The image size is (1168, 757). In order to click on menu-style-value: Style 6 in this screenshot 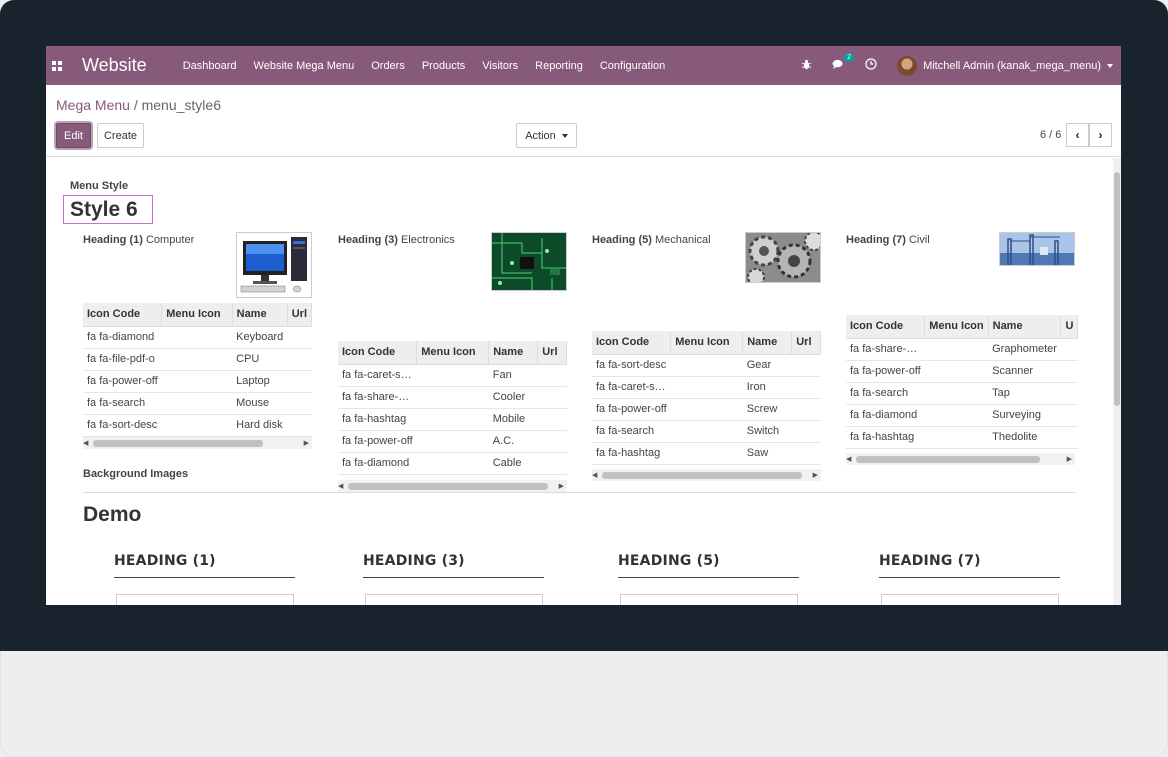, I will do `click(108, 209)`.